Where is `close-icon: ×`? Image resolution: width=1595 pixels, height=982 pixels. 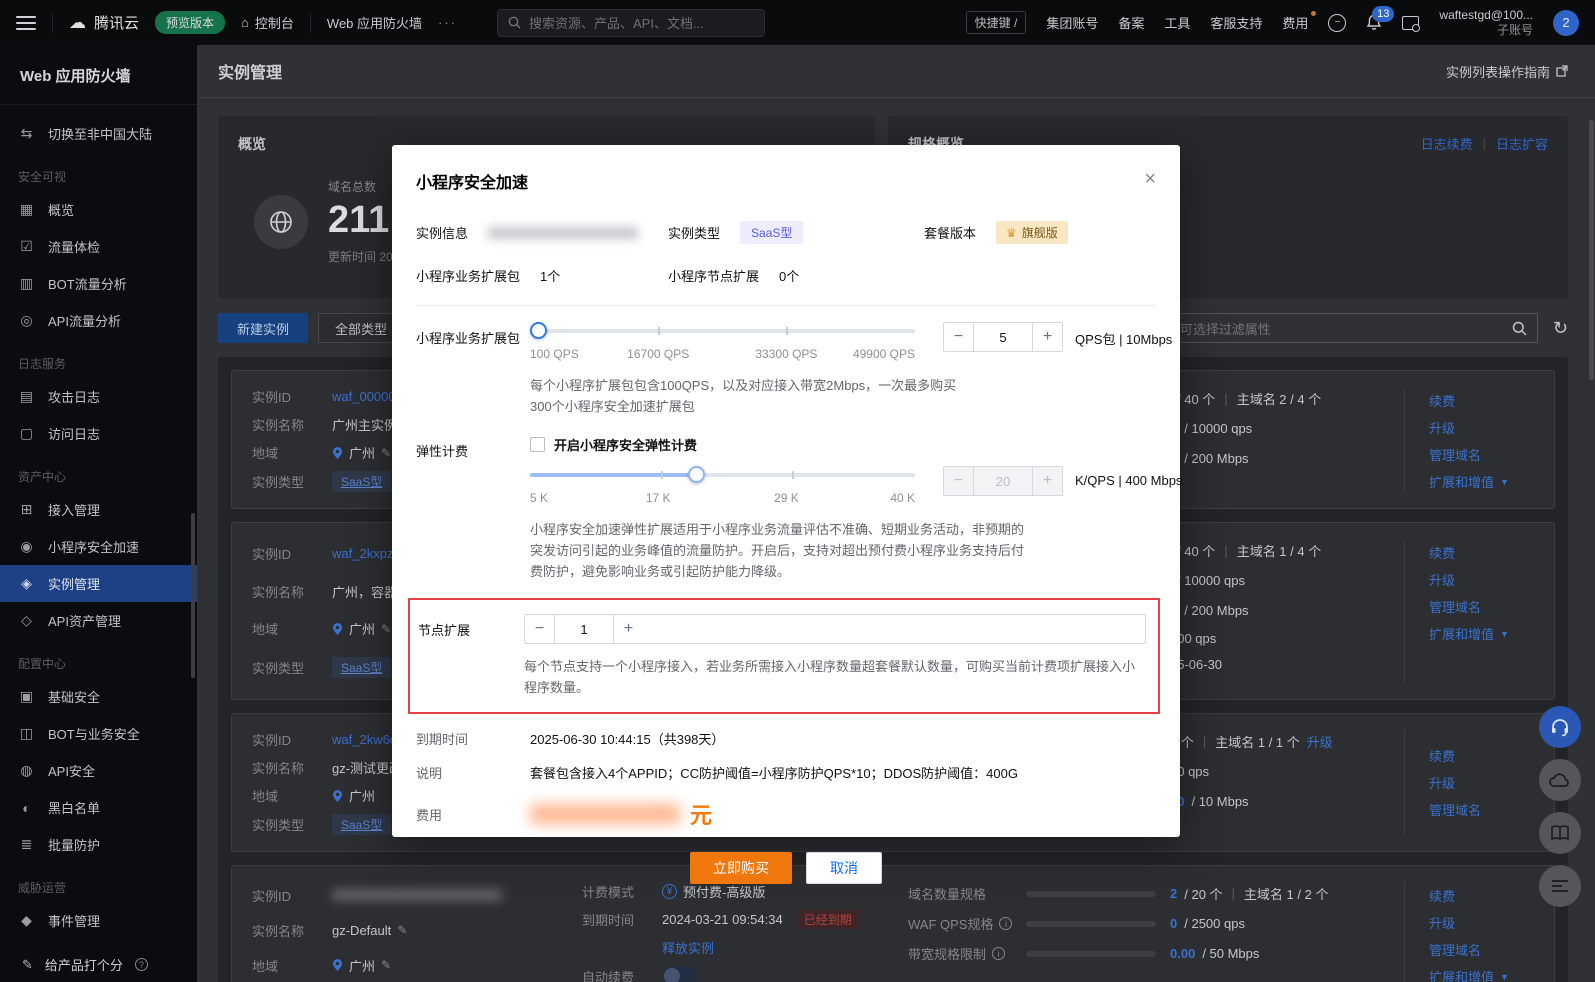
close-icon: × is located at coordinates (1150, 179).